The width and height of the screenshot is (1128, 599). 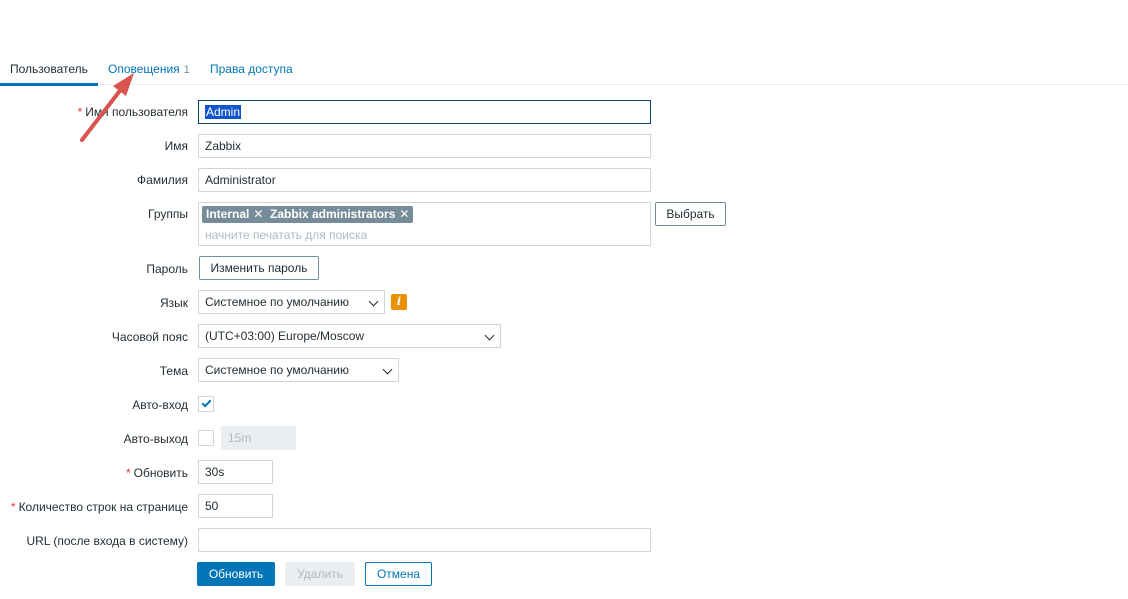 I want to click on groups-search-placeholder: начните печатать для поиска, so click(x=286, y=235).